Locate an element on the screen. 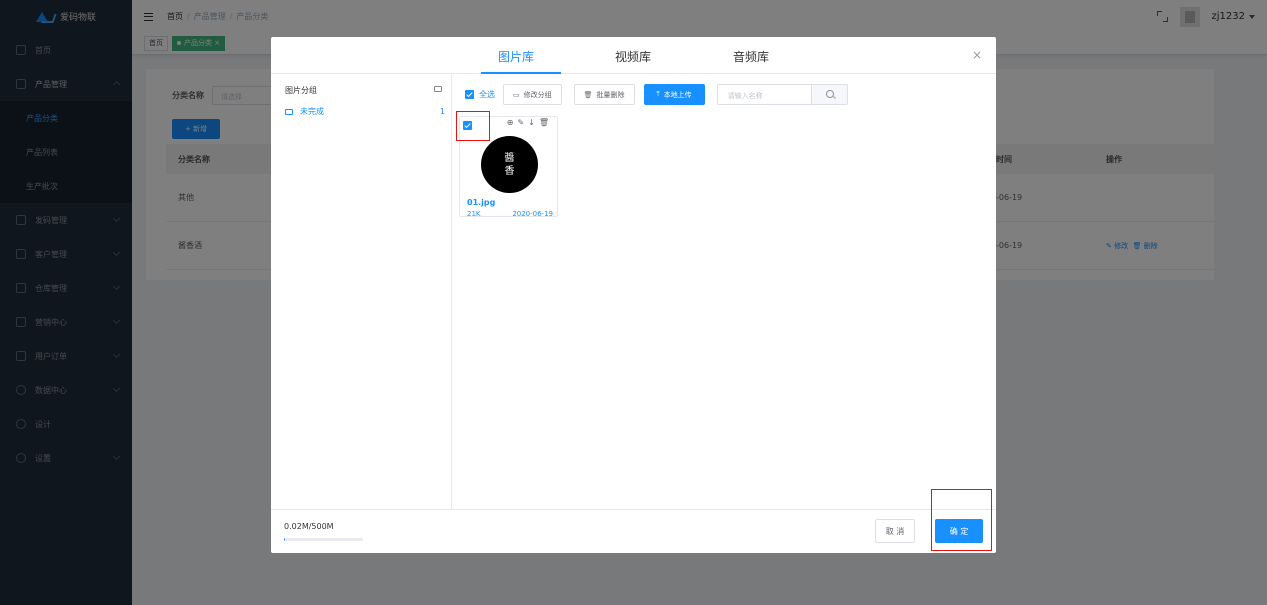  group-label: 未完成 is located at coordinates (312, 111).